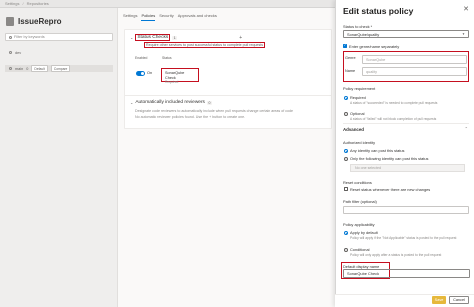 The width and height of the screenshot is (474, 307). I want to click on tab-approvals-and-checks: Approvals and checks, so click(197, 17).